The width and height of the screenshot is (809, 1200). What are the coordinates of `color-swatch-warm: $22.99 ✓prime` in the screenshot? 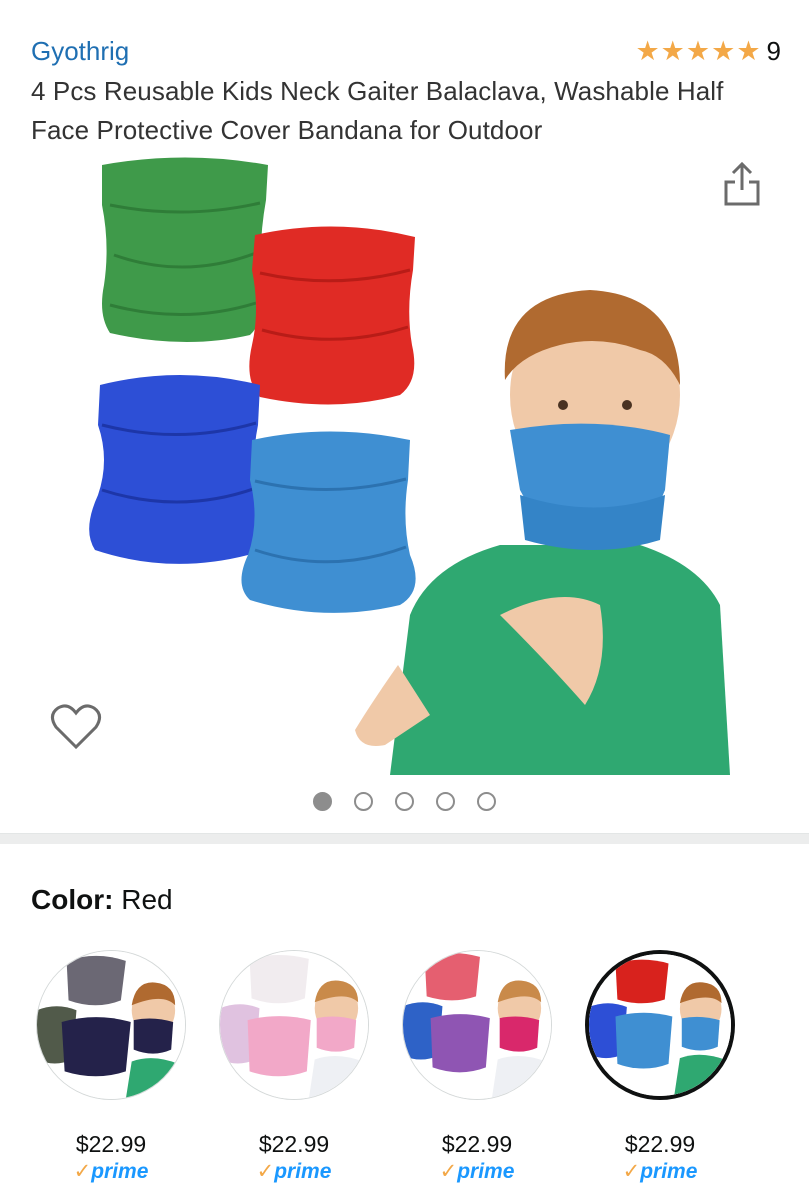 It's located at (477, 1067).